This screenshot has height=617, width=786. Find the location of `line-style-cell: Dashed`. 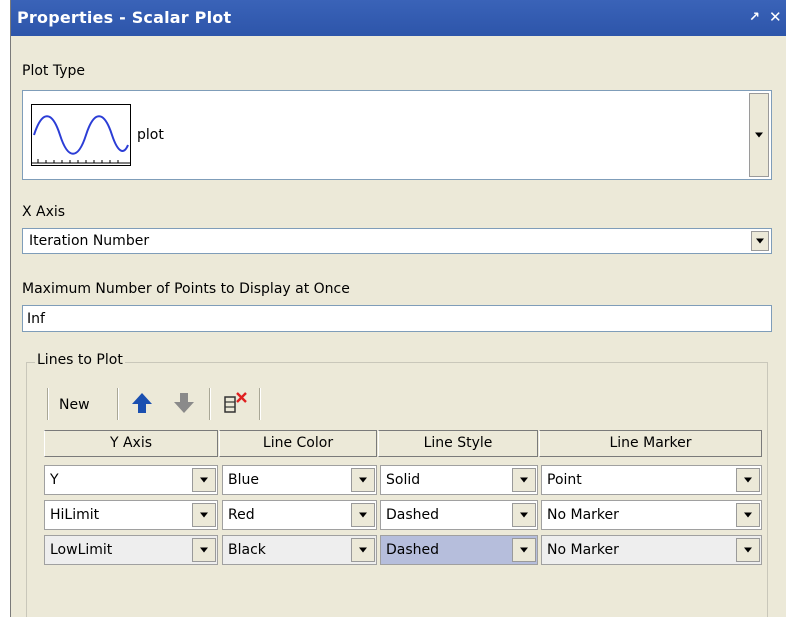

line-style-cell: Dashed is located at coordinates (459, 515).